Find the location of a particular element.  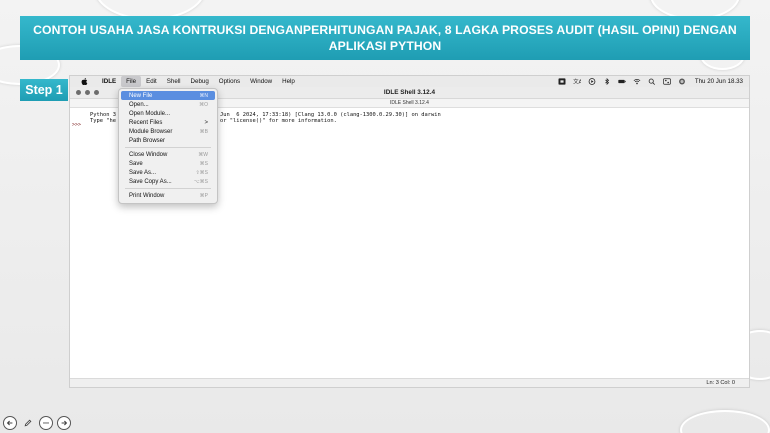

slide-nav-controls is located at coordinates (37, 423).